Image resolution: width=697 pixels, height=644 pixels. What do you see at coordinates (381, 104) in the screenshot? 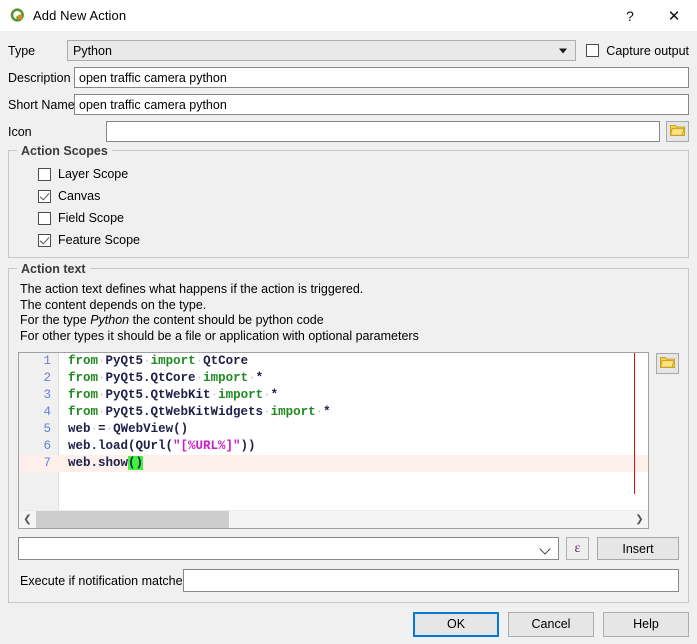
I see `short-name-input: open traffic camera python` at bounding box center [381, 104].